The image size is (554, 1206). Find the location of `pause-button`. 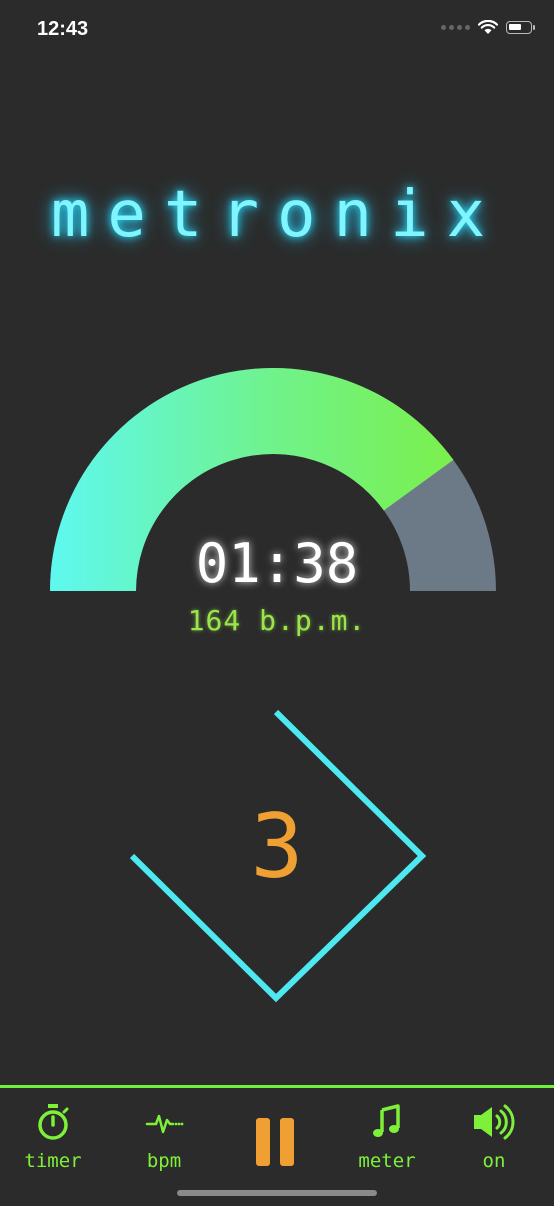

pause-button is located at coordinates (275, 1144).